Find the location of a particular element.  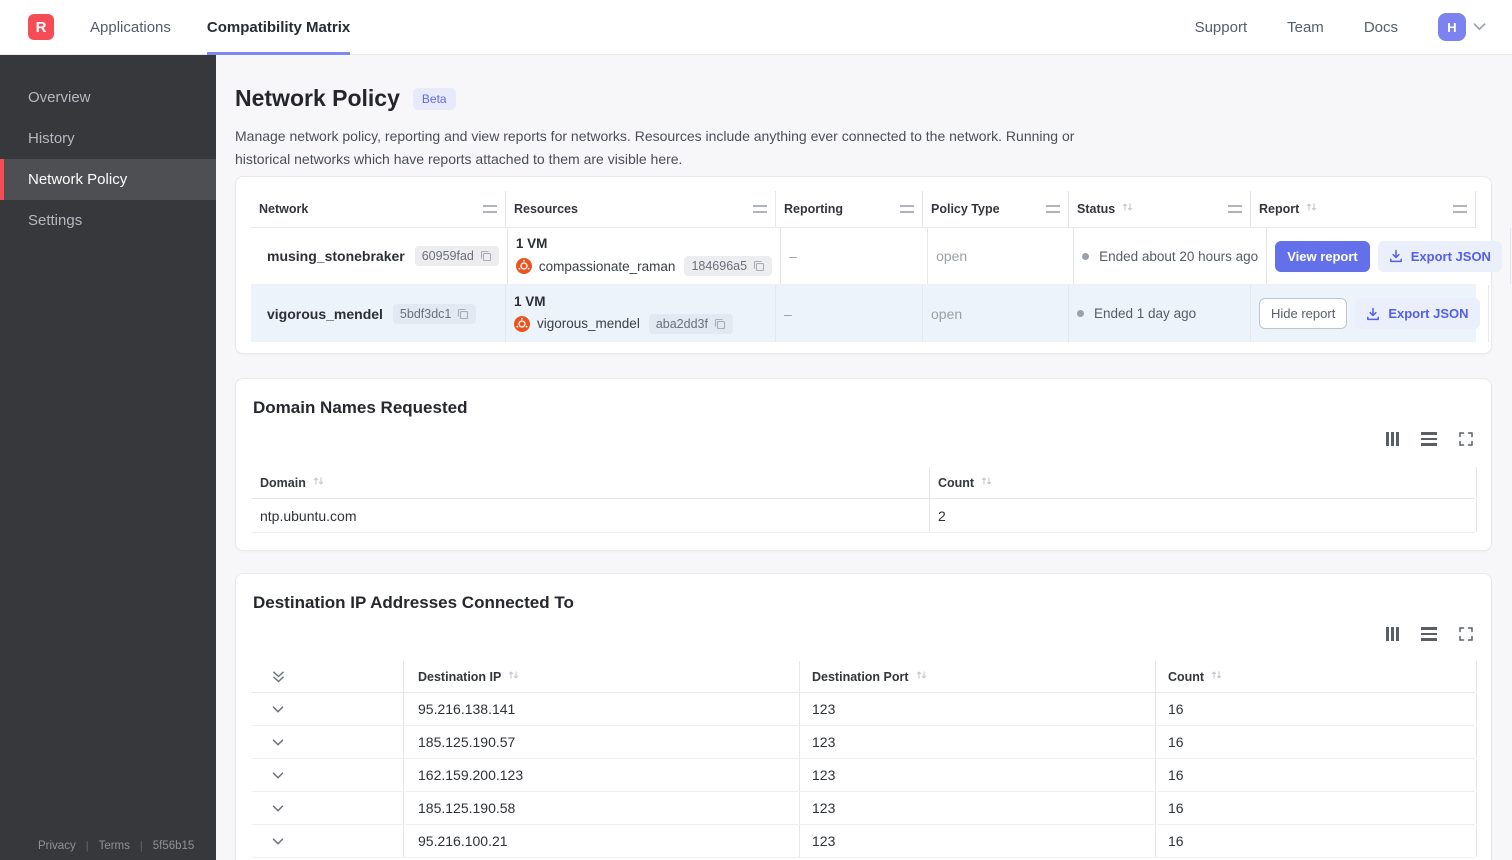

app-logo: R is located at coordinates (41, 27).